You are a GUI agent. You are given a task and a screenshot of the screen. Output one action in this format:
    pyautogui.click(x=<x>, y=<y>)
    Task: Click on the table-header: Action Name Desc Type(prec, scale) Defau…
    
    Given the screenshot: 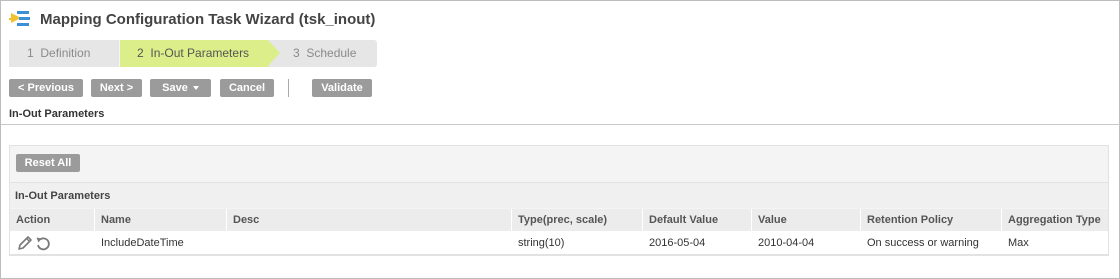 What is the action you would take?
    pyautogui.click(x=559, y=220)
    